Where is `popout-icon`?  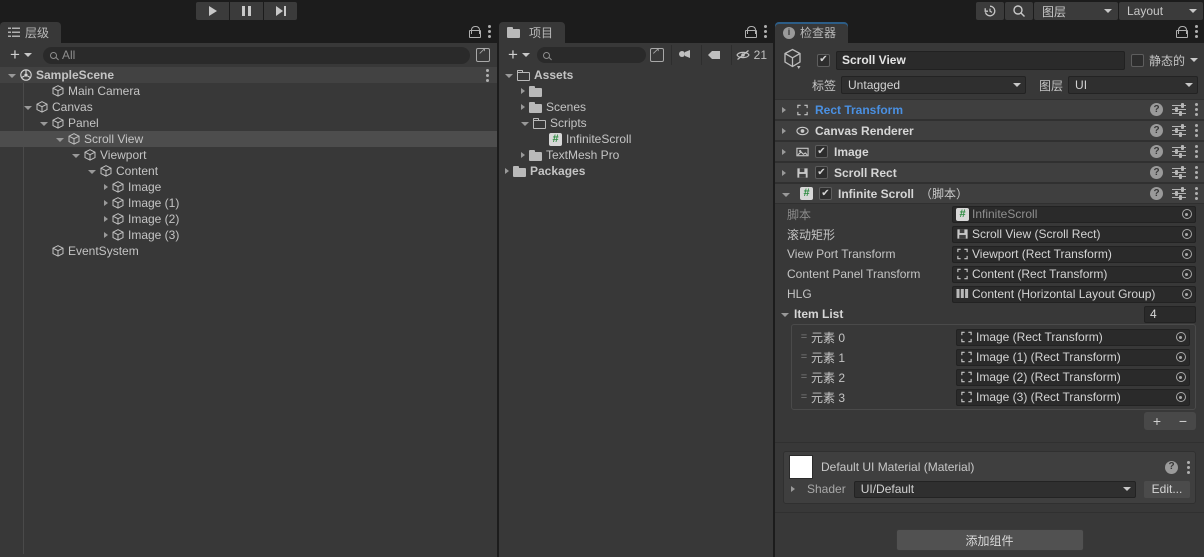 popout-icon is located at coordinates (656, 54).